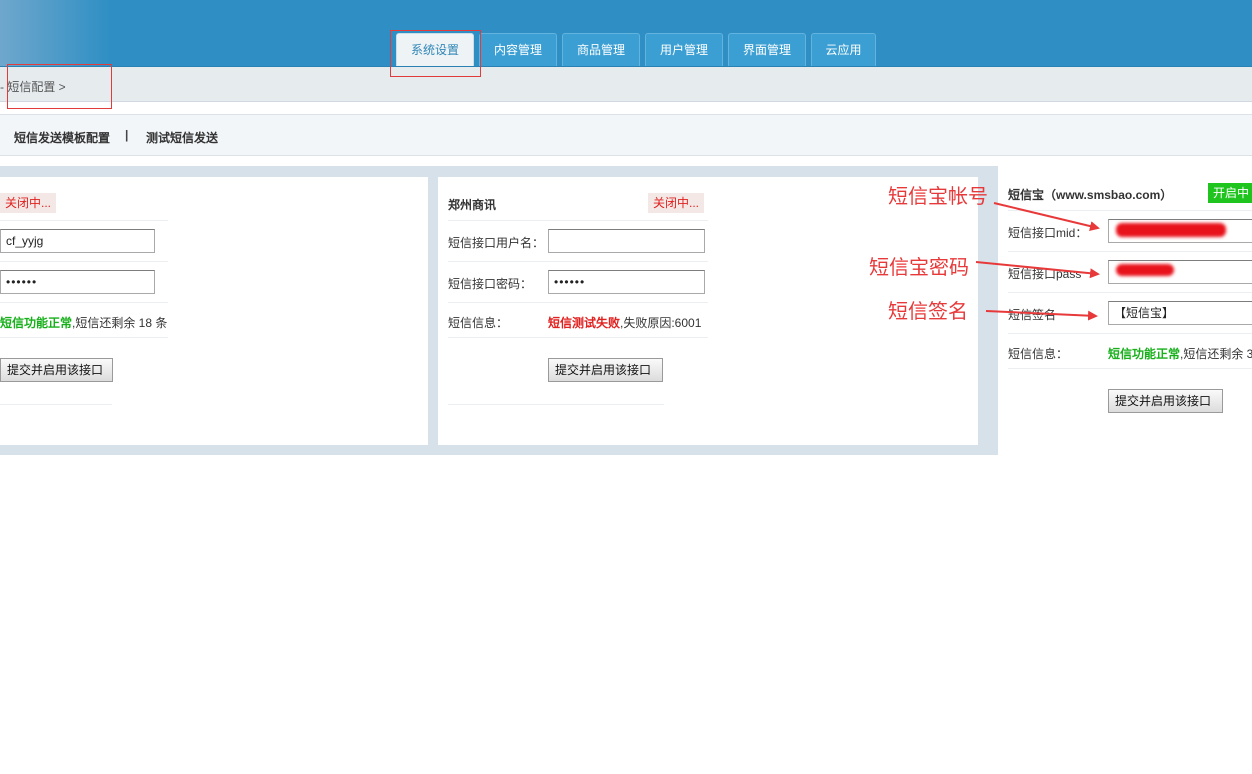 The width and height of the screenshot is (1252, 774). I want to click on content-frame-bottom, so click(494, 450).